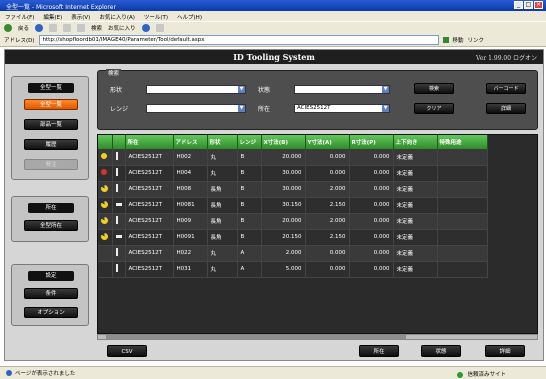 The width and height of the screenshot is (546, 379). Describe the element at coordinates (51, 104) in the screenshot. I see `nav-all-molds: 全型一覧` at that location.